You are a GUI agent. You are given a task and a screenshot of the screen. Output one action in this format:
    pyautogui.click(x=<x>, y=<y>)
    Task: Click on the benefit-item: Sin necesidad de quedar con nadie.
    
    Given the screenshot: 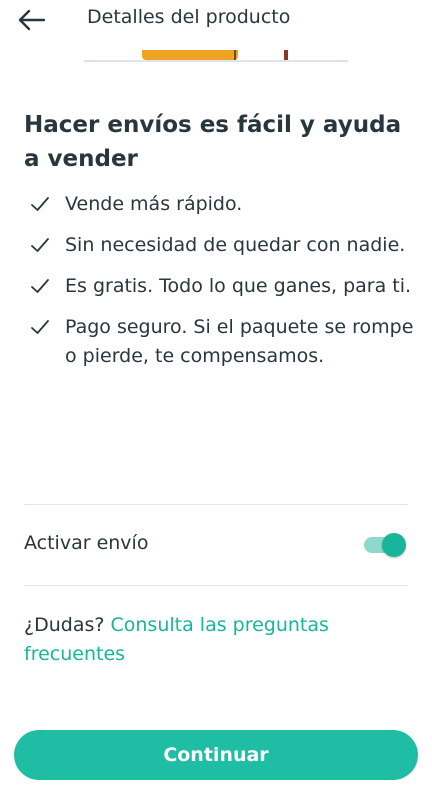 What is the action you would take?
    pyautogui.click(x=220, y=245)
    